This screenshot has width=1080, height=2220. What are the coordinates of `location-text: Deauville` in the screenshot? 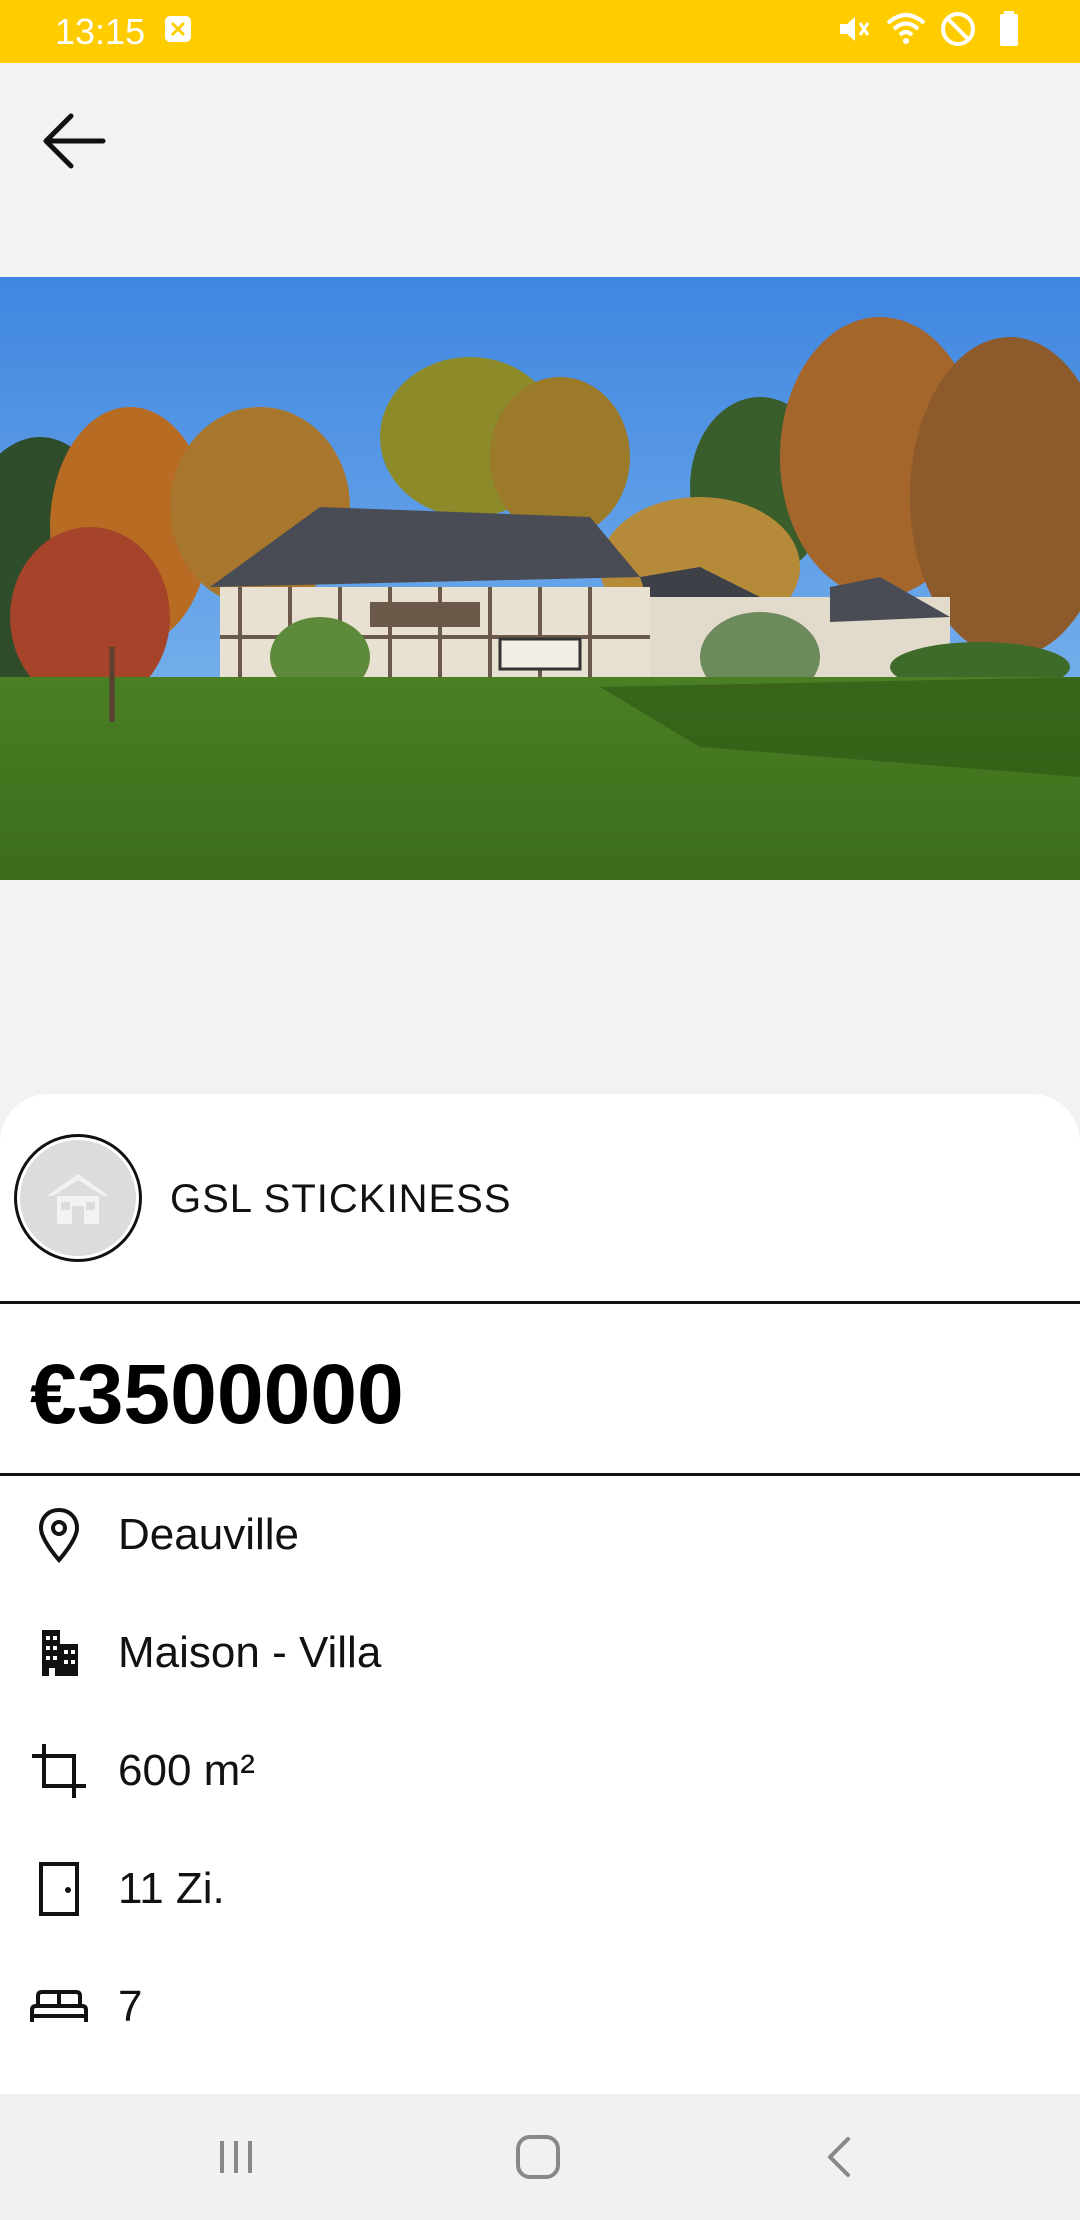 It's located at (208, 1534).